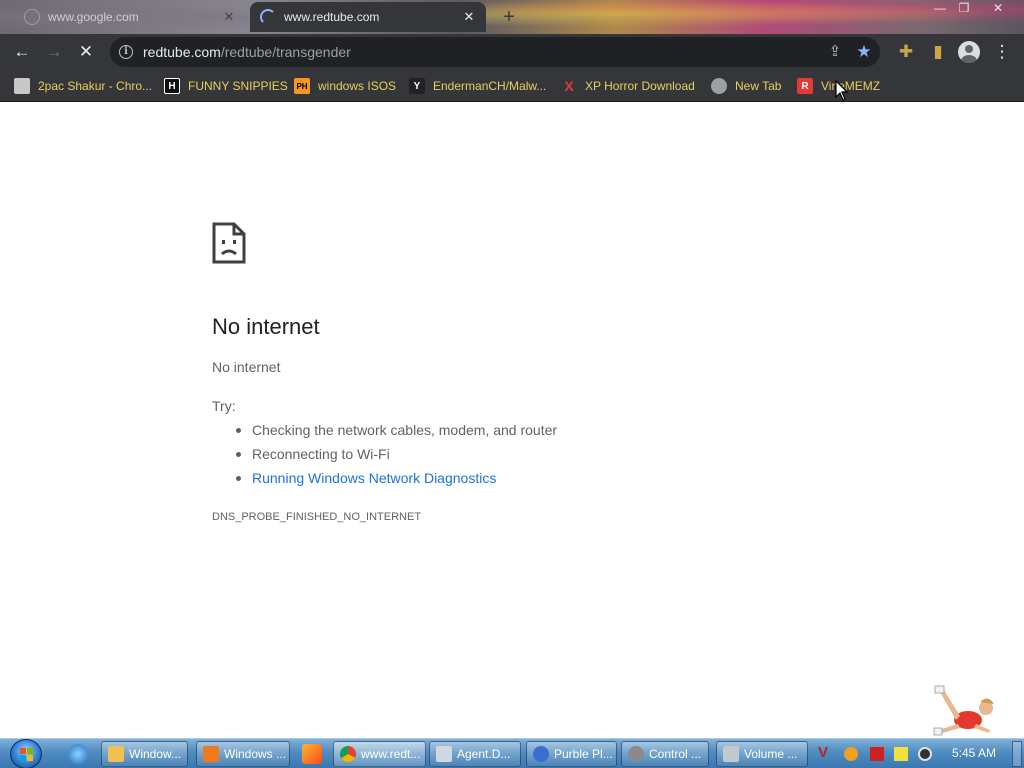  Describe the element at coordinates (238, 86) in the screenshot. I see `bookmark-label: FUNNY SNIPPIES` at that location.